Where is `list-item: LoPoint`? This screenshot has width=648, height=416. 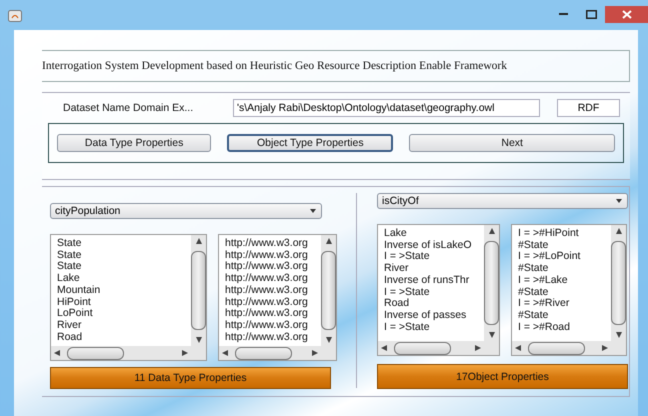 list-item: LoPoint is located at coordinates (124, 314).